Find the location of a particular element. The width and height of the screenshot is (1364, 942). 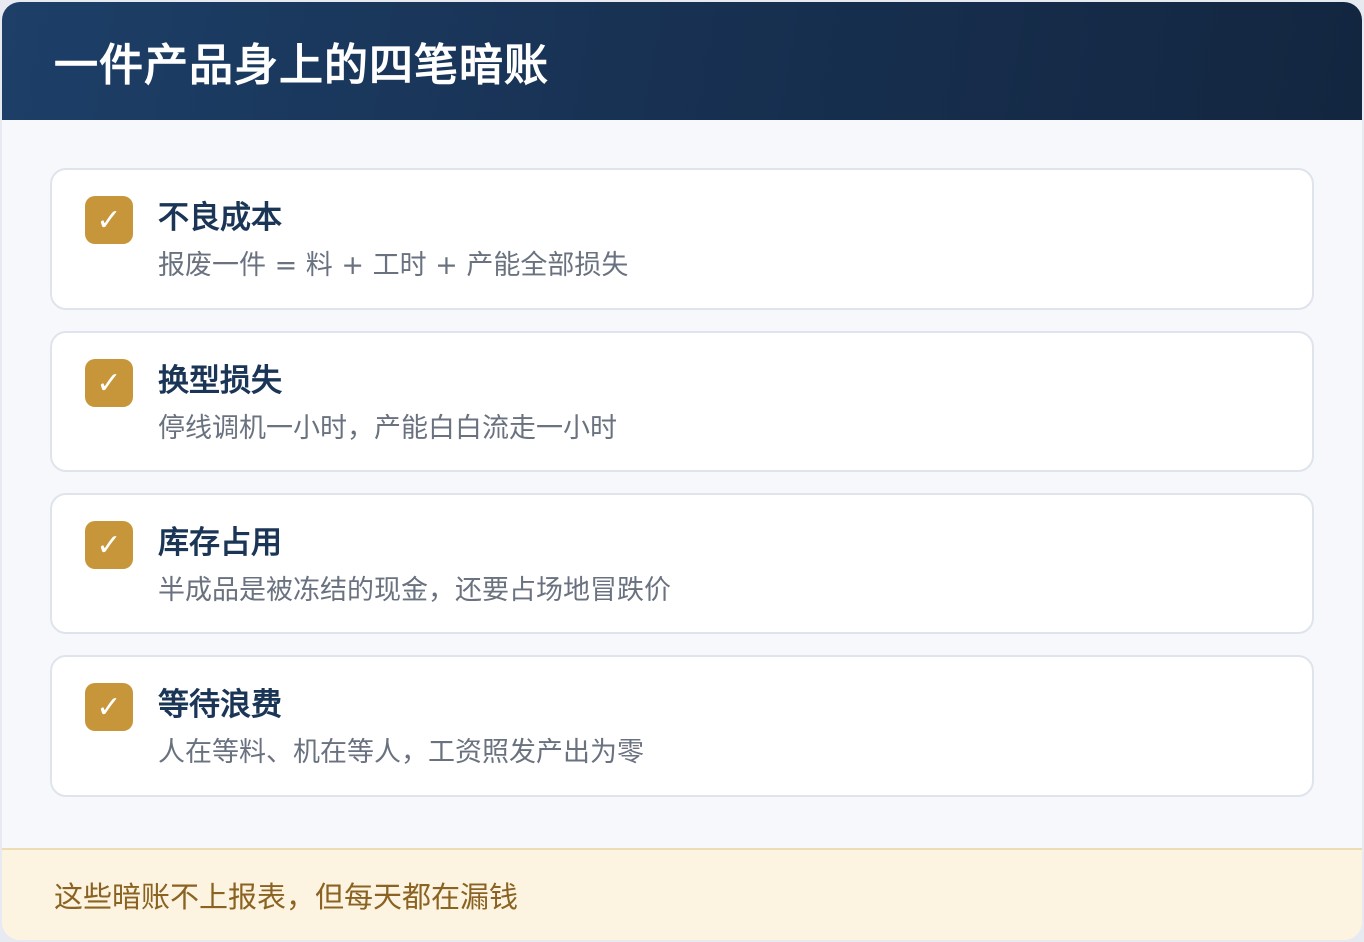

list-item-inventory: ✓ 库存占用 半成品是被冻结的现金，还要占场地冒跌价 is located at coordinates (682, 563).